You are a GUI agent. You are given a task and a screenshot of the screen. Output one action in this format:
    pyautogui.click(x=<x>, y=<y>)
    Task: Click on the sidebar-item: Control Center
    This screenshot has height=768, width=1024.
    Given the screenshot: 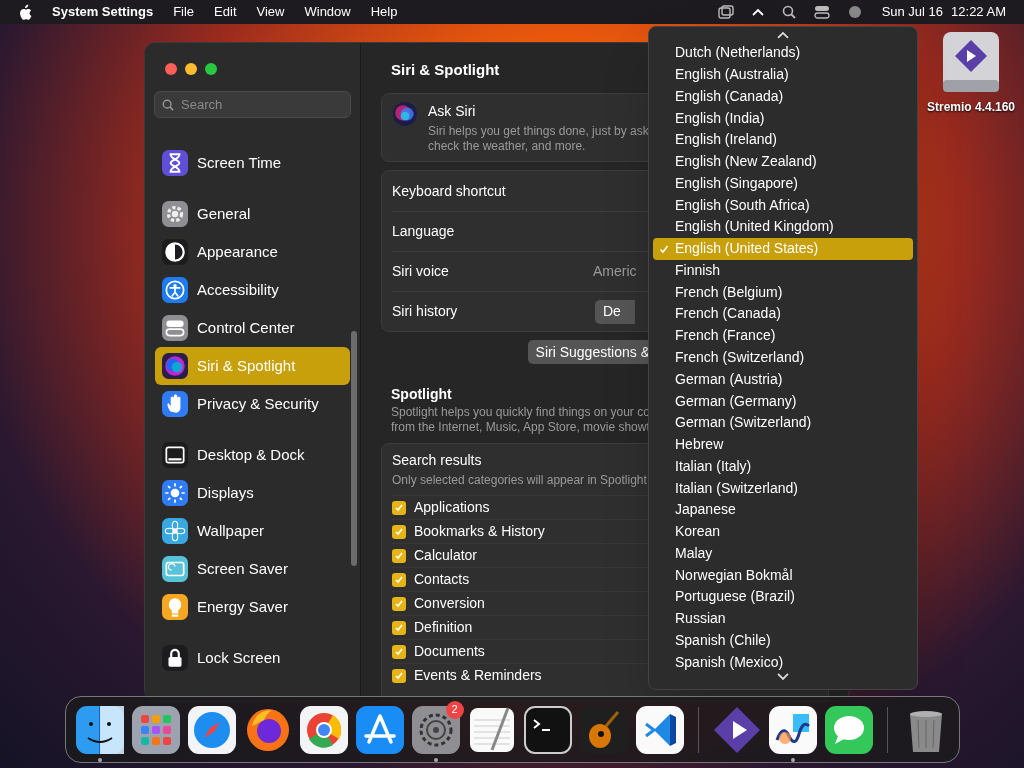 What is the action you would take?
    pyautogui.click(x=252, y=328)
    